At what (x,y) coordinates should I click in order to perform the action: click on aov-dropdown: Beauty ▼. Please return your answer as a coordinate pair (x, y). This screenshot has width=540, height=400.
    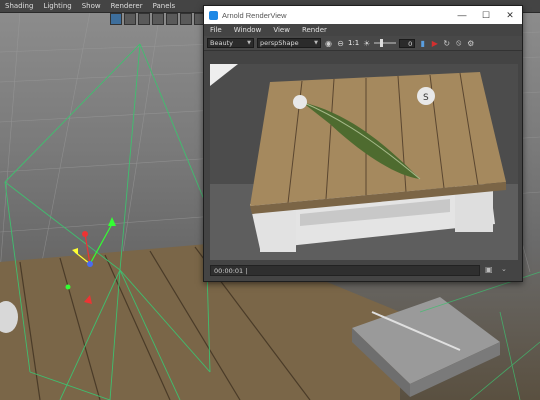
    Looking at the image, I should click on (230, 43).